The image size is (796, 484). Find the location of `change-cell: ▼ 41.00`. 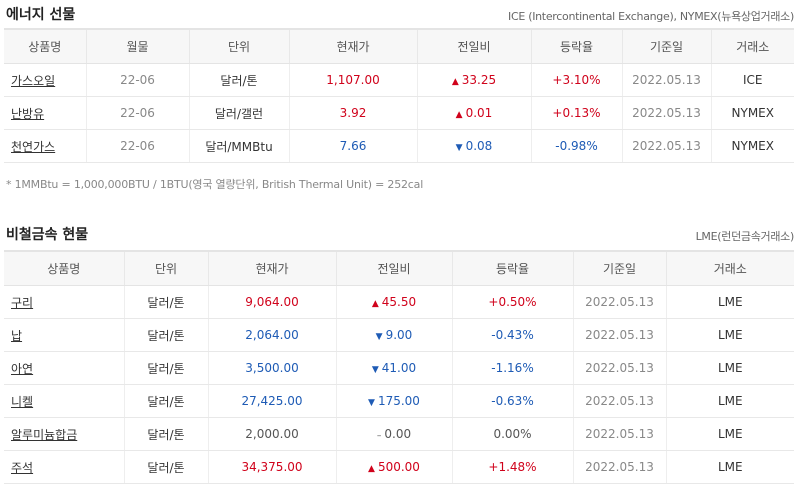

change-cell: ▼ 41.00 is located at coordinates (394, 368).